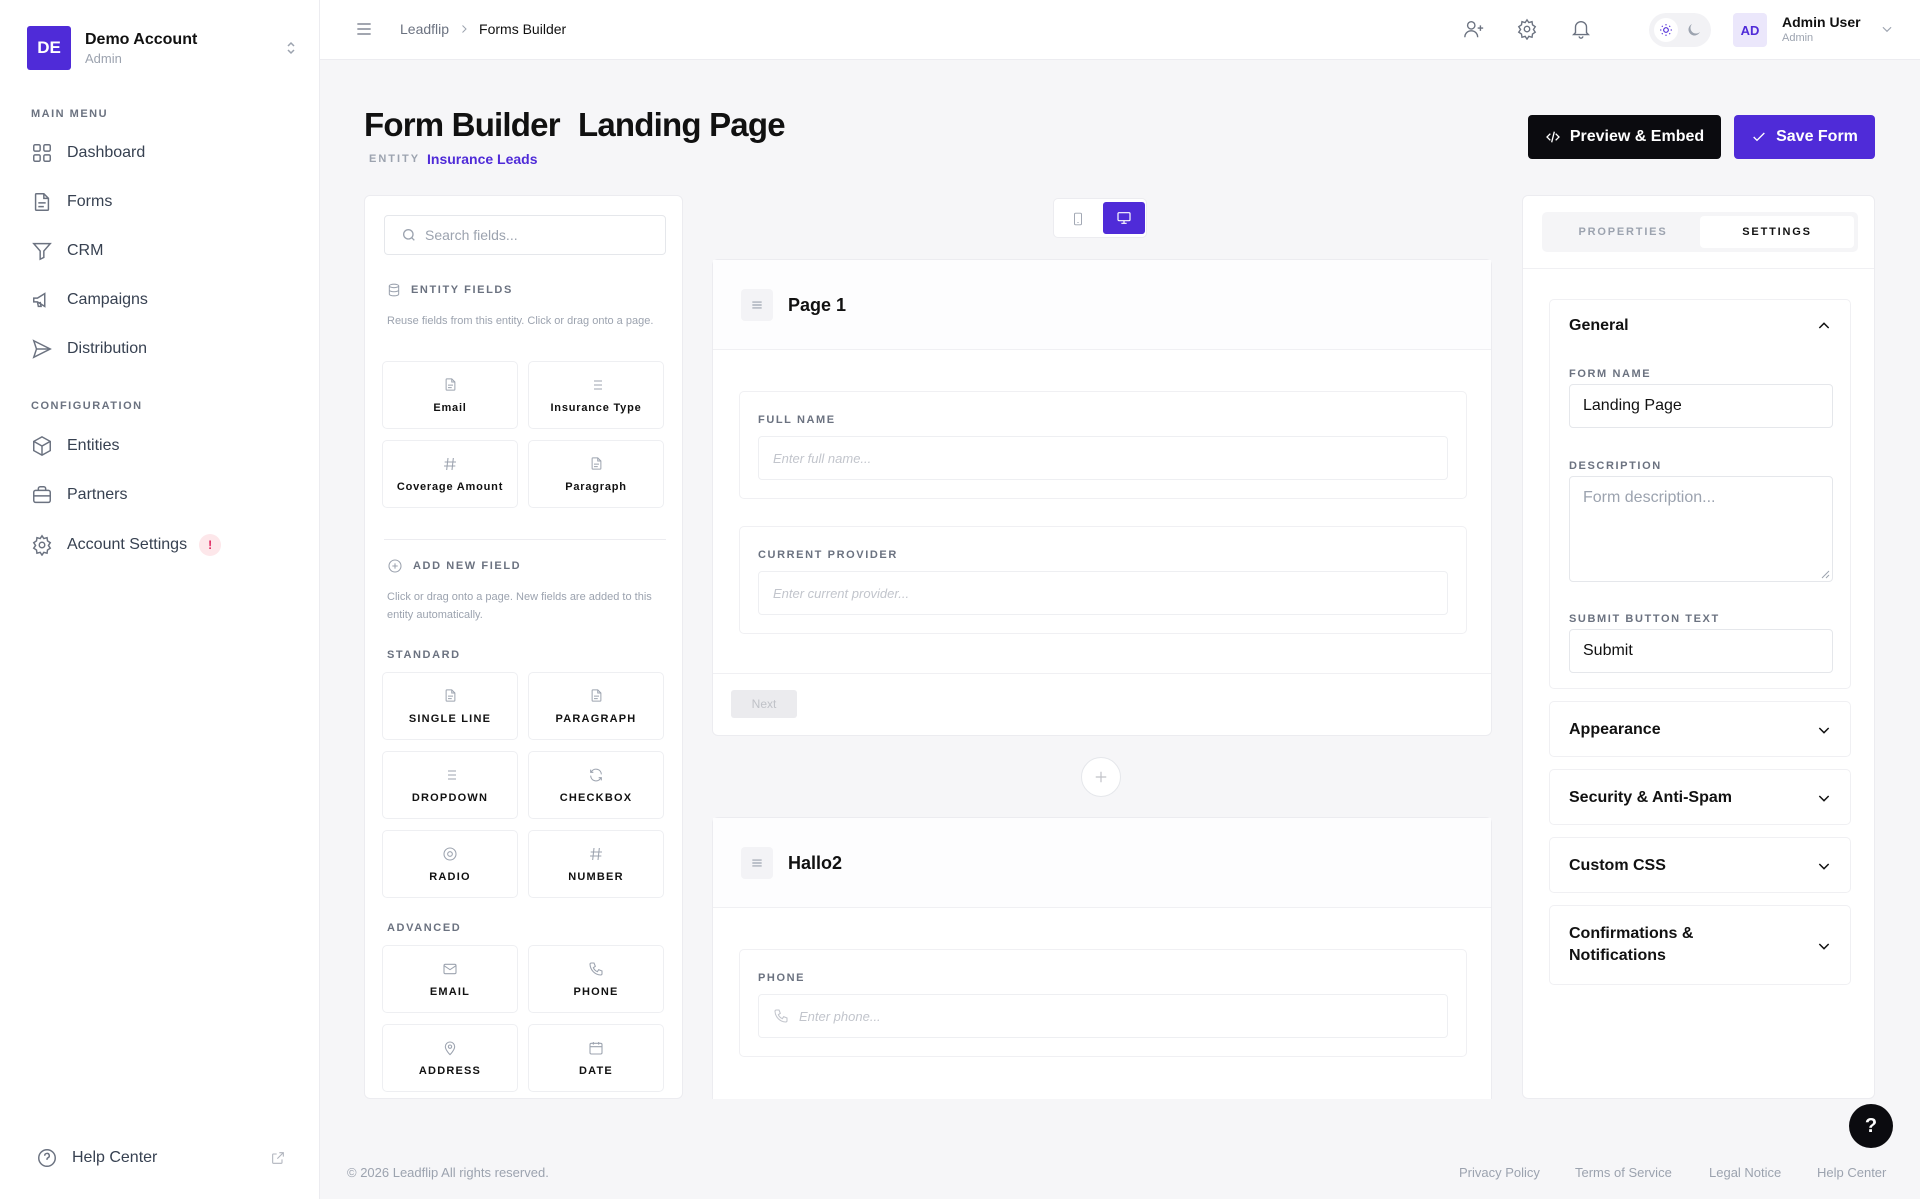  What do you see at coordinates (162, 48) in the screenshot?
I see `account-switcher: DE Demo Account Admin` at bounding box center [162, 48].